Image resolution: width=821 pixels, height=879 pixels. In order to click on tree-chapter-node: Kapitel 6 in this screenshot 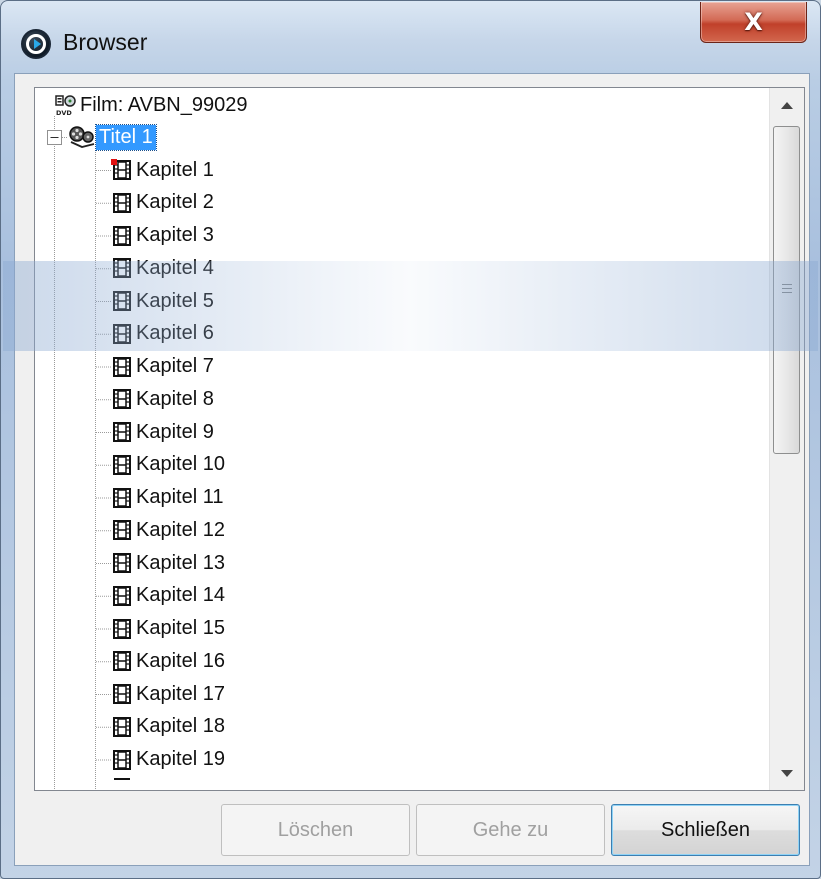, I will do `click(164, 334)`.